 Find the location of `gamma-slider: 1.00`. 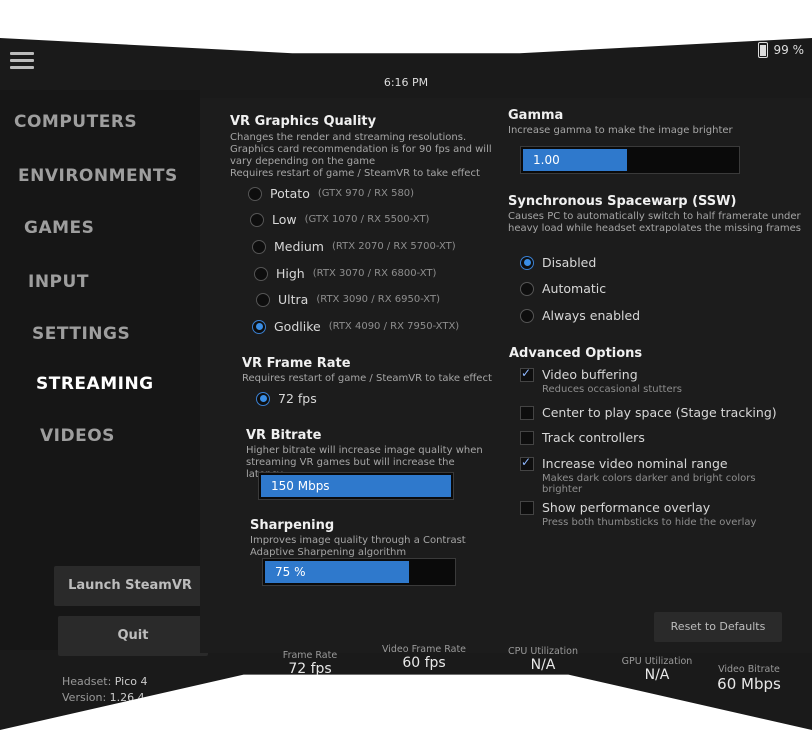

gamma-slider: 1.00 is located at coordinates (630, 160).